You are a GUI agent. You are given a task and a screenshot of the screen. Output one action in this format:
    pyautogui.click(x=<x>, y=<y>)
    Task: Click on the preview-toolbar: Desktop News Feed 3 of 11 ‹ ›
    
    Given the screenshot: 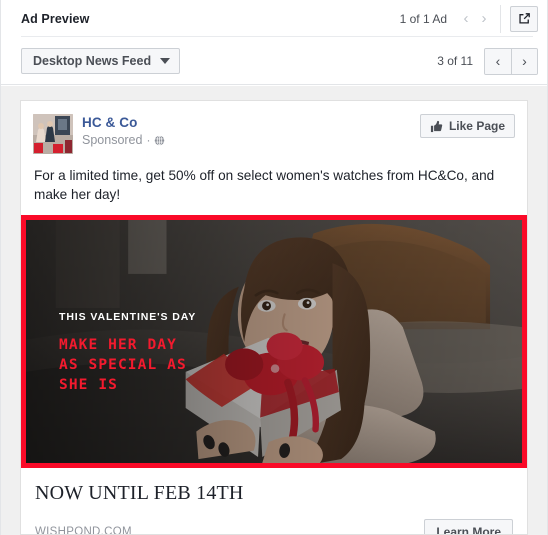 What is the action you would take?
    pyautogui.click(x=274, y=61)
    